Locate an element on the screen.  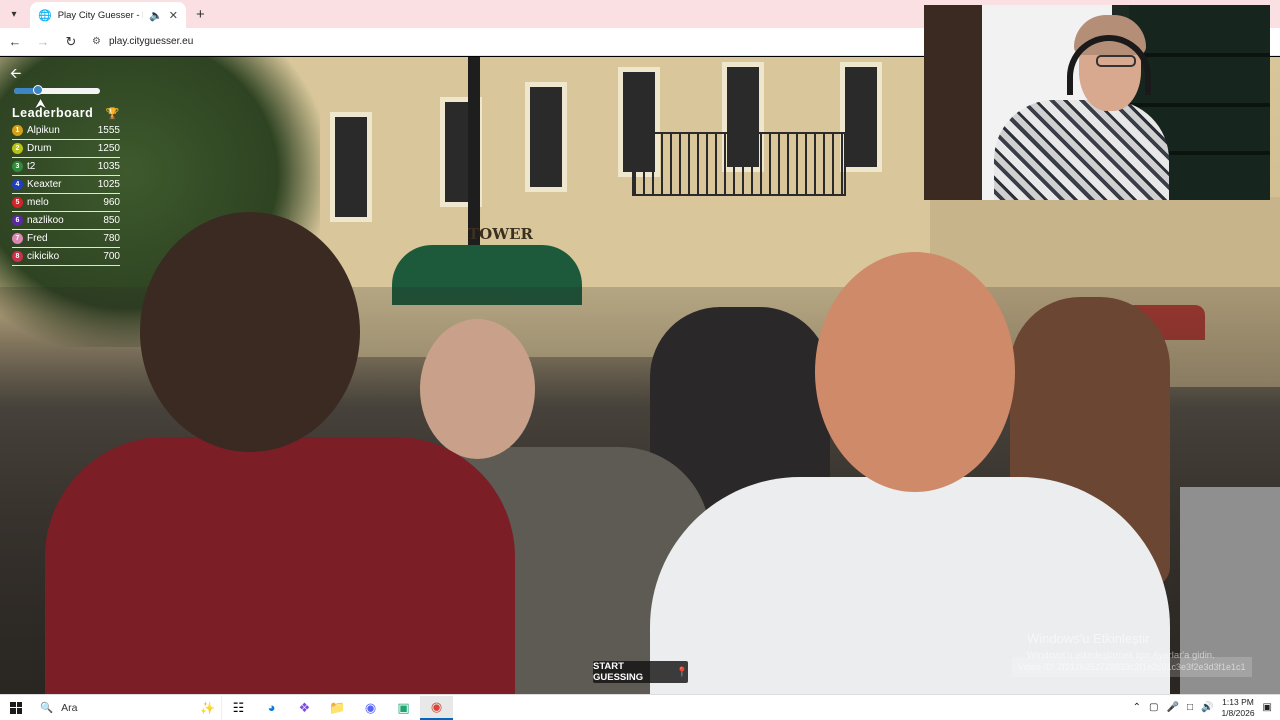
volume-slider-thumb is located at coordinates (38, 90).